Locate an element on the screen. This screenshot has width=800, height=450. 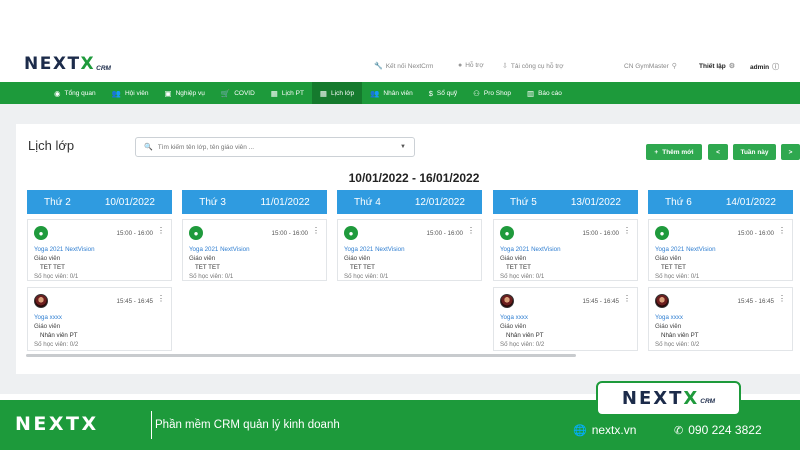
globe-icon: 🌐 is located at coordinates (580, 430).